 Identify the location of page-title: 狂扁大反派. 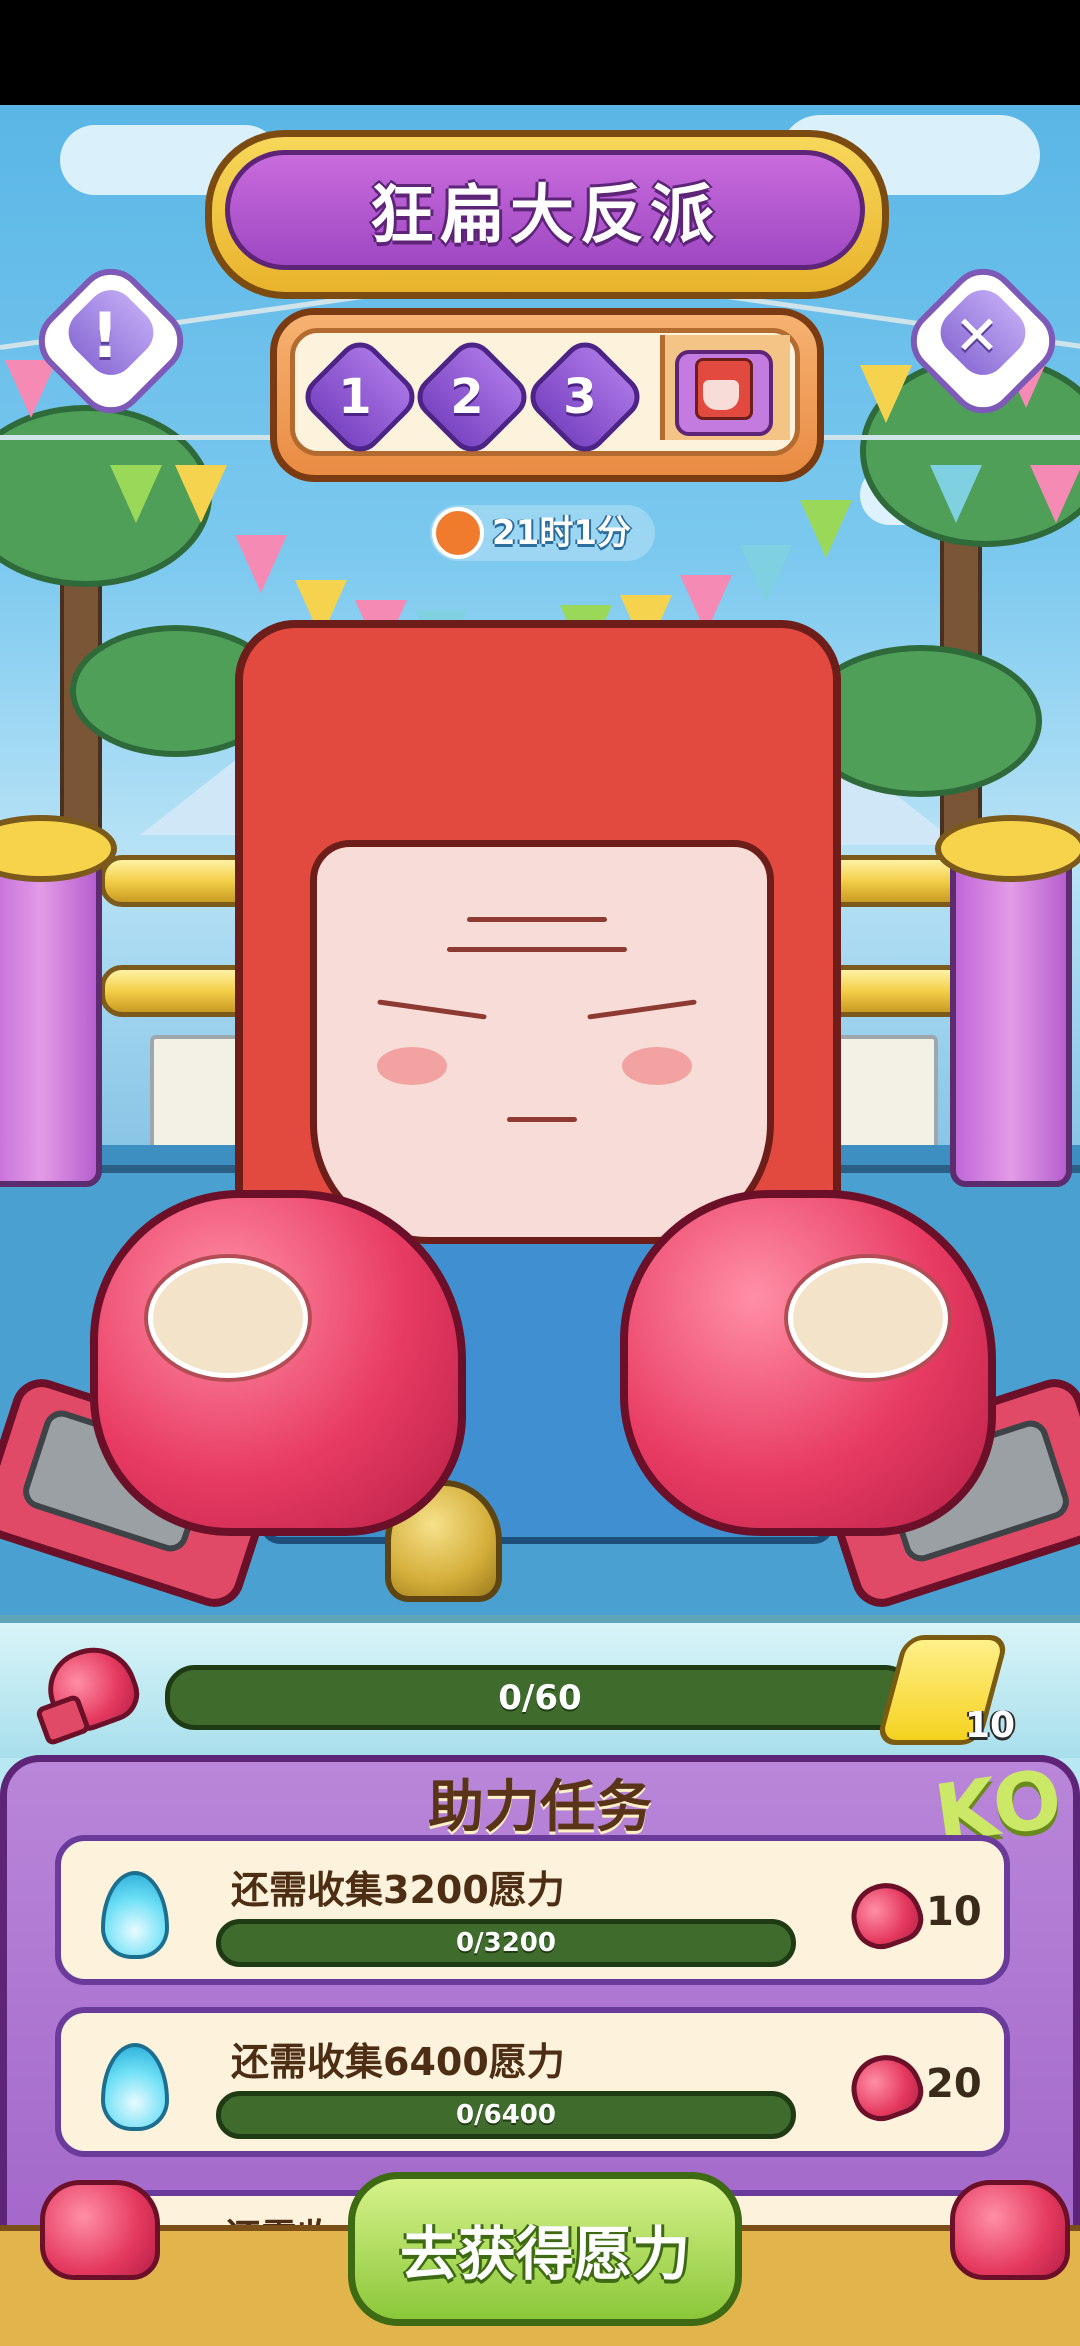
(545, 210).